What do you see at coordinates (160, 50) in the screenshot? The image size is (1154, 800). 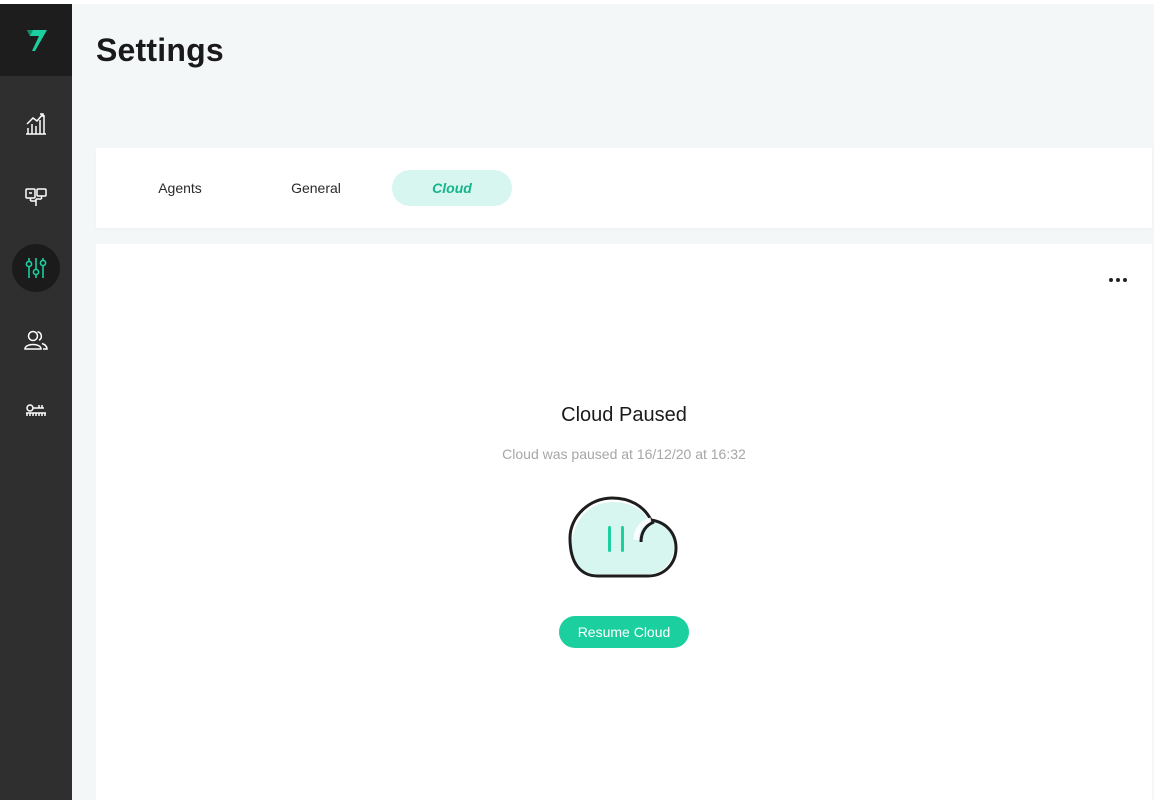 I see `page-title: Settings` at bounding box center [160, 50].